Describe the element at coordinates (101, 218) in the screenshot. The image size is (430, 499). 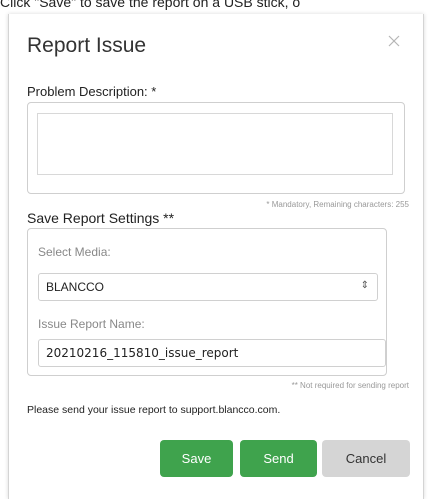
I see `save-report-settings-label: Save Report Settings **` at that location.